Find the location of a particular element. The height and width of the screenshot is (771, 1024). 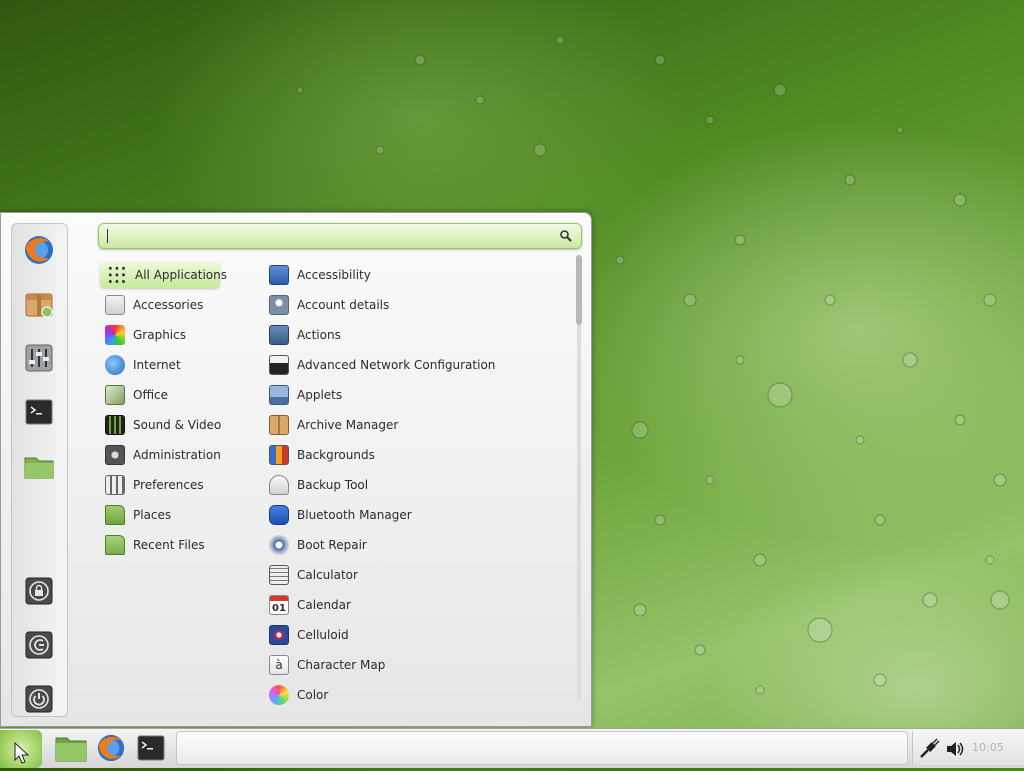

all-applications-icon is located at coordinates (117, 275).